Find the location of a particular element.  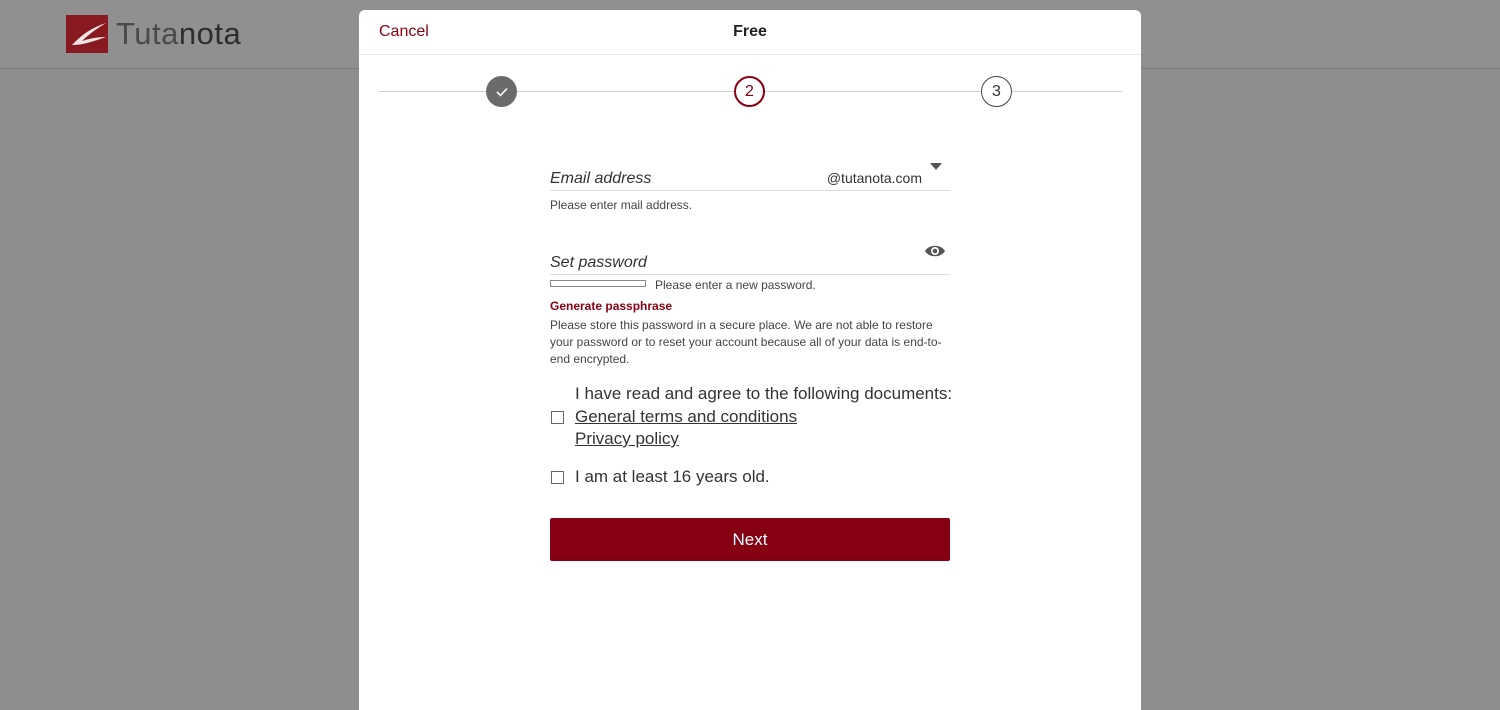

logo-wordmark: Tutanota is located at coordinates (179, 33).